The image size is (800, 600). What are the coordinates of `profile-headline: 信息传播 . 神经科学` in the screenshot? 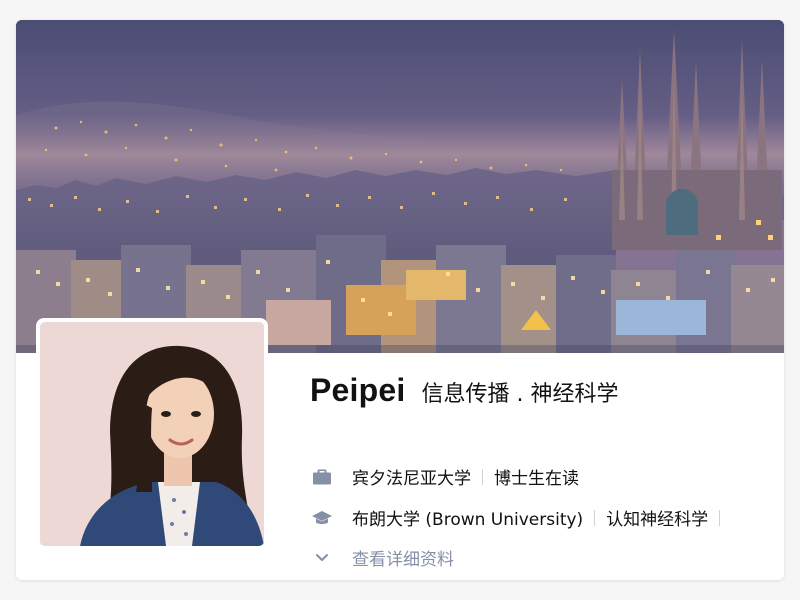 It's located at (520, 394).